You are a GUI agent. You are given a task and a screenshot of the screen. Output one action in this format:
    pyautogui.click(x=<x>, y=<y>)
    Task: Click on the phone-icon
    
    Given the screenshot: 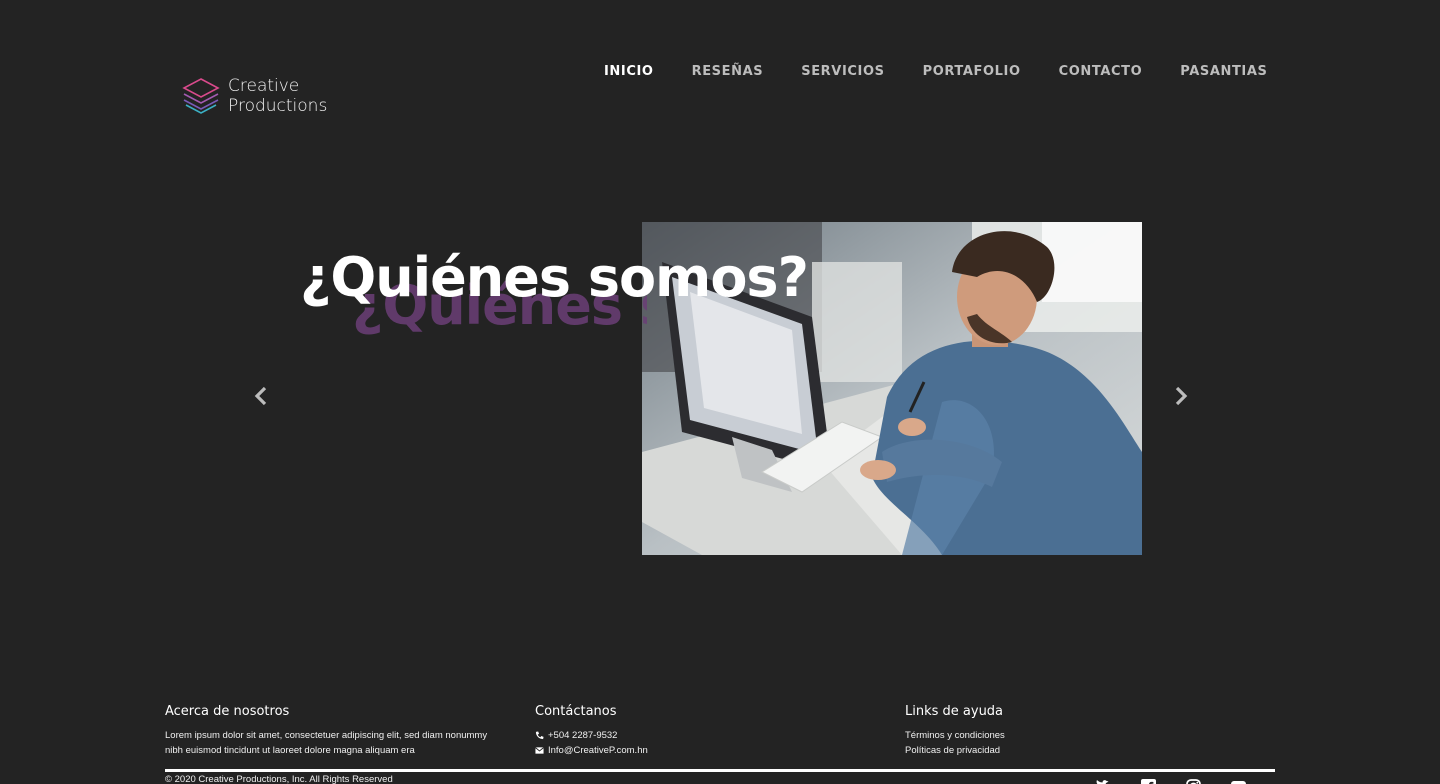 What is the action you would take?
    pyautogui.click(x=539, y=735)
    